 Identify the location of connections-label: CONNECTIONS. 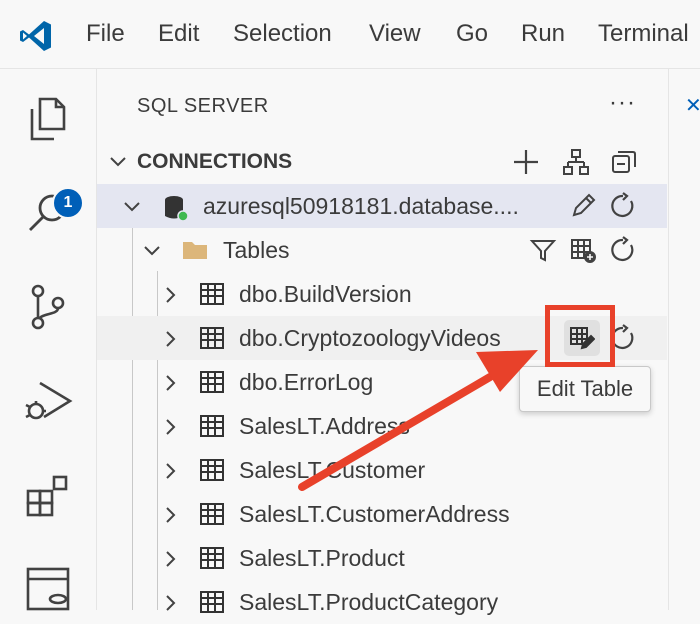
(215, 161).